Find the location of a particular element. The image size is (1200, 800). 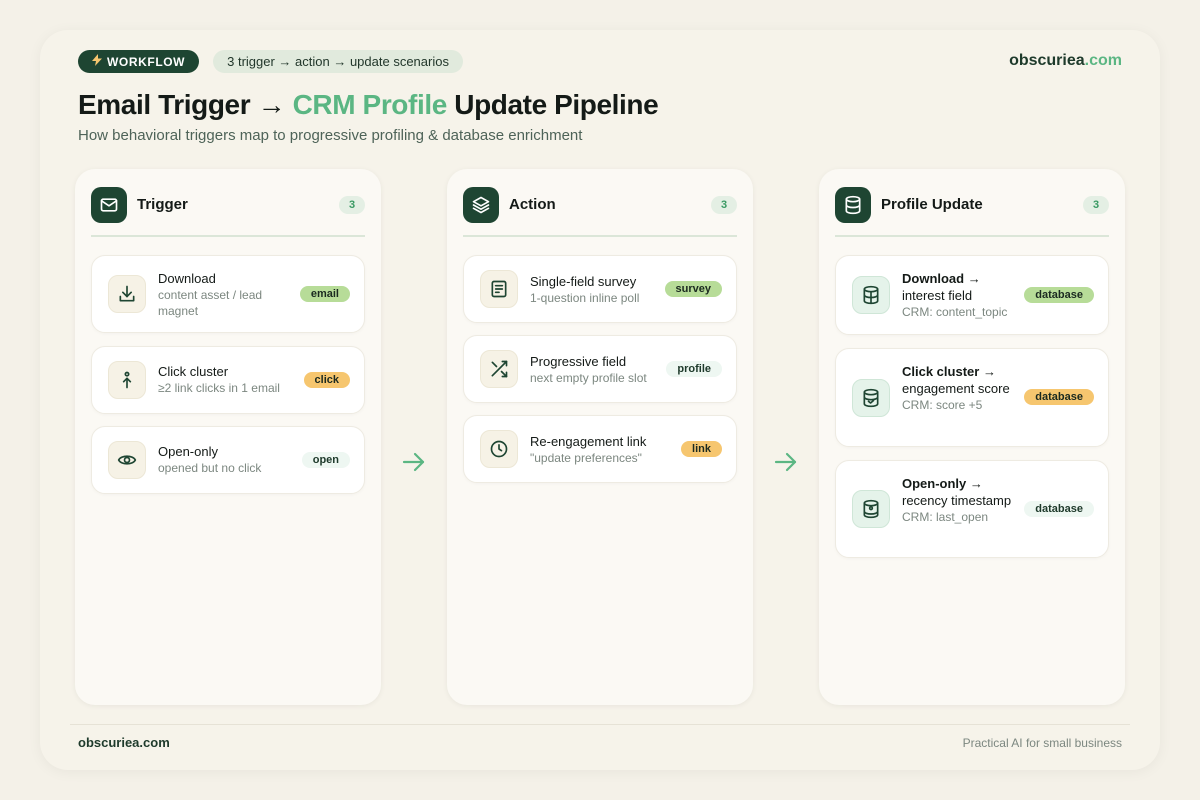

card-title: Single-field survey is located at coordinates (583, 281).